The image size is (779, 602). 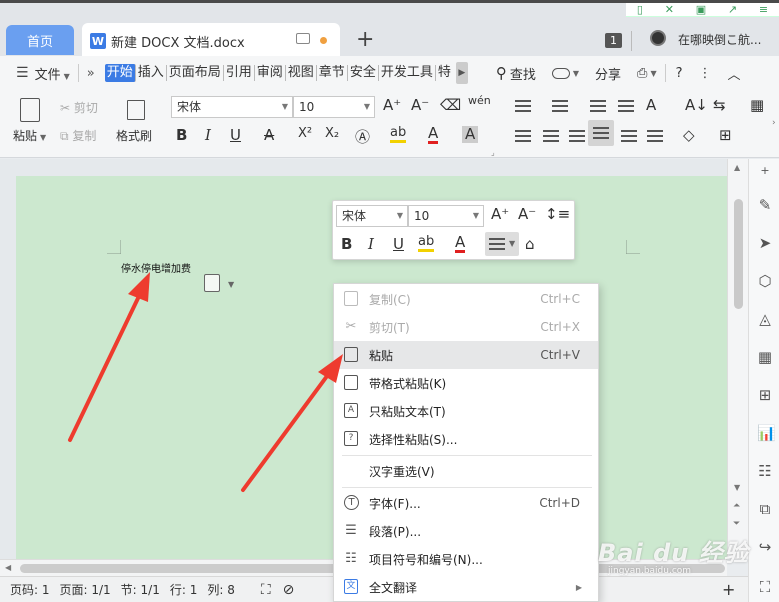 I want to click on align-left-icon, so click(x=523, y=137).